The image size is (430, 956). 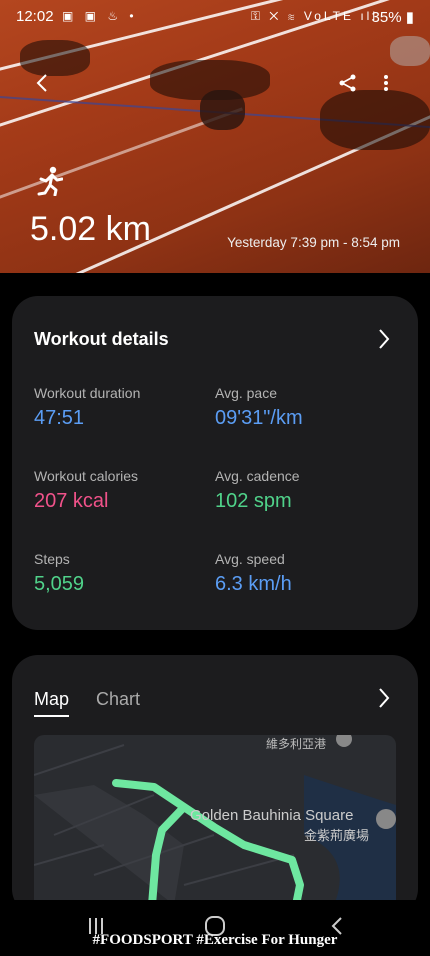 What do you see at coordinates (90, 229) in the screenshot?
I see `distance-value: 5.02 km` at bounding box center [90, 229].